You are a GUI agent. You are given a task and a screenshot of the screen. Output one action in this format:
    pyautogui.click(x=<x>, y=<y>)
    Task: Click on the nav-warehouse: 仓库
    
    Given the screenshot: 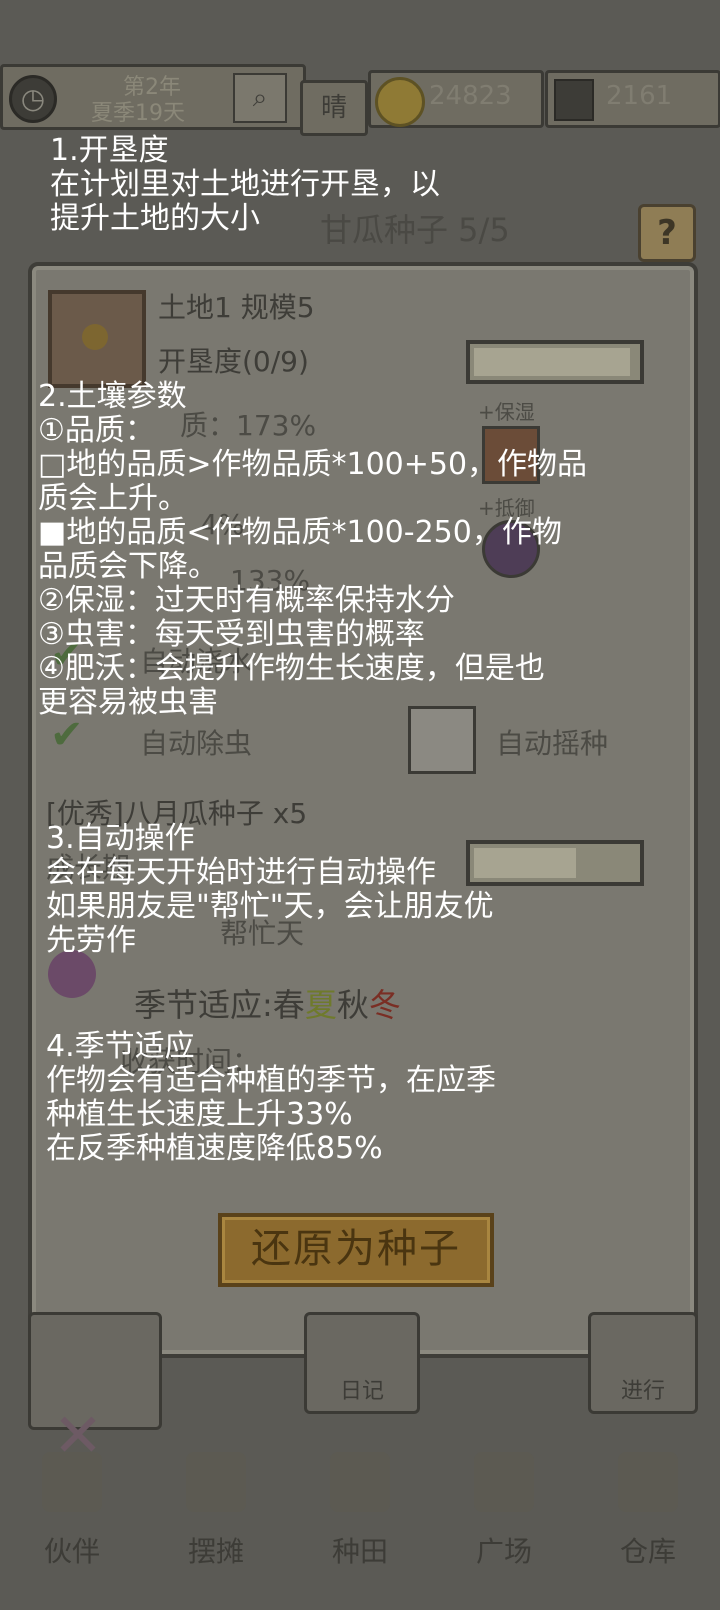 What is the action you would take?
    pyautogui.click(x=648, y=1521)
    